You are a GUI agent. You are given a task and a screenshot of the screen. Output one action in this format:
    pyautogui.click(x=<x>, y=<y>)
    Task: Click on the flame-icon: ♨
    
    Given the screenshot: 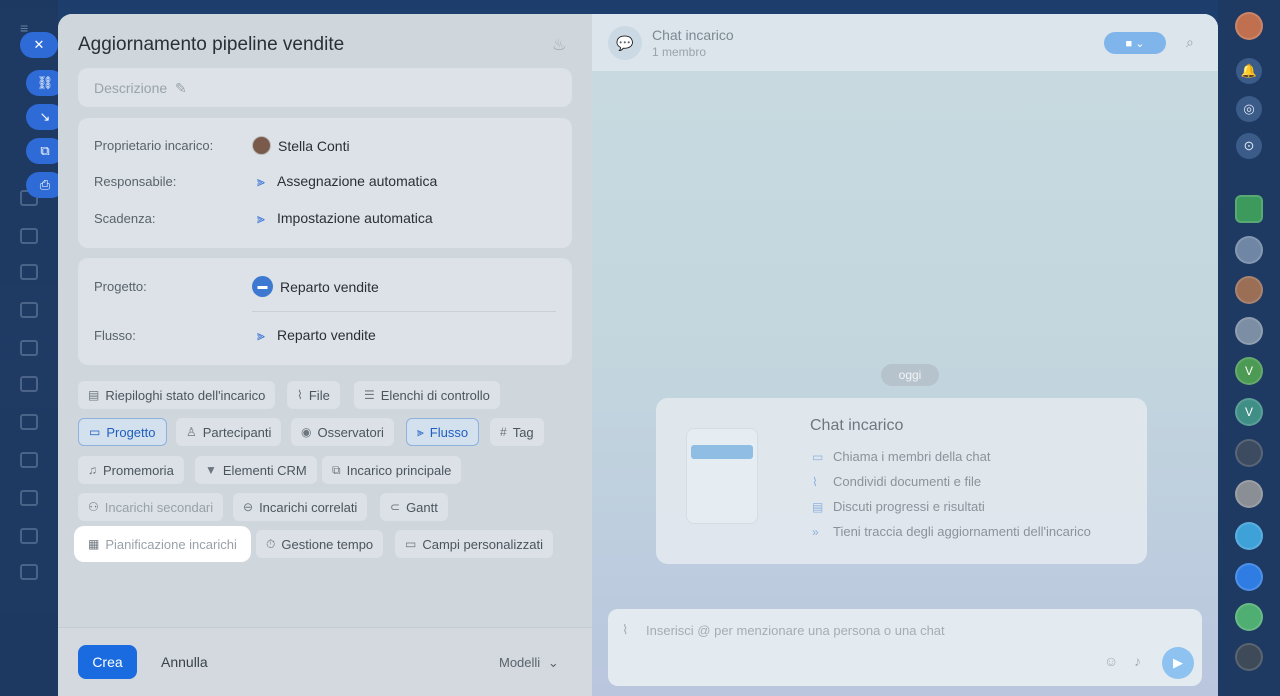 What is the action you would take?
    pyautogui.click(x=559, y=45)
    